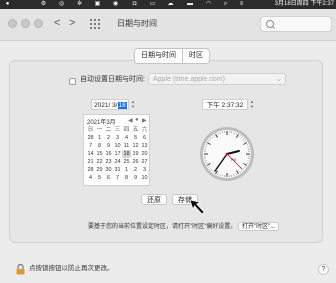 The image size is (336, 283). I want to click on calendar-weekday: 二, so click(108, 130).